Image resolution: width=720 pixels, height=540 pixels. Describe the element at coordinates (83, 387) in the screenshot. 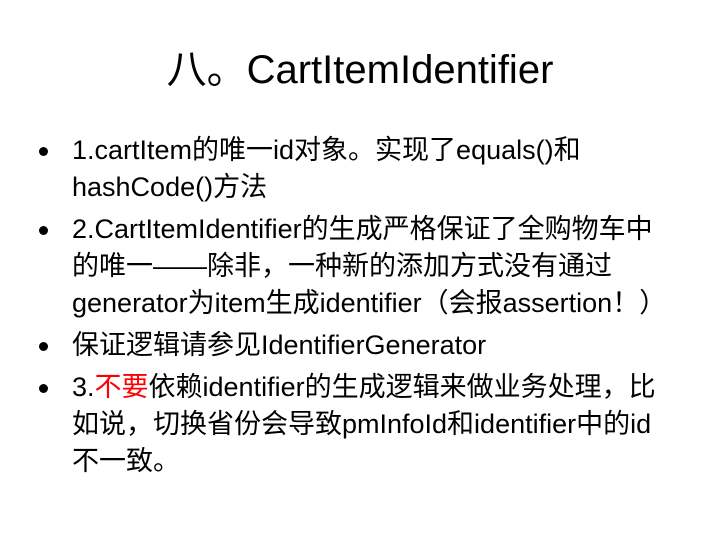

I see `bullet-prefix: 3.` at that location.